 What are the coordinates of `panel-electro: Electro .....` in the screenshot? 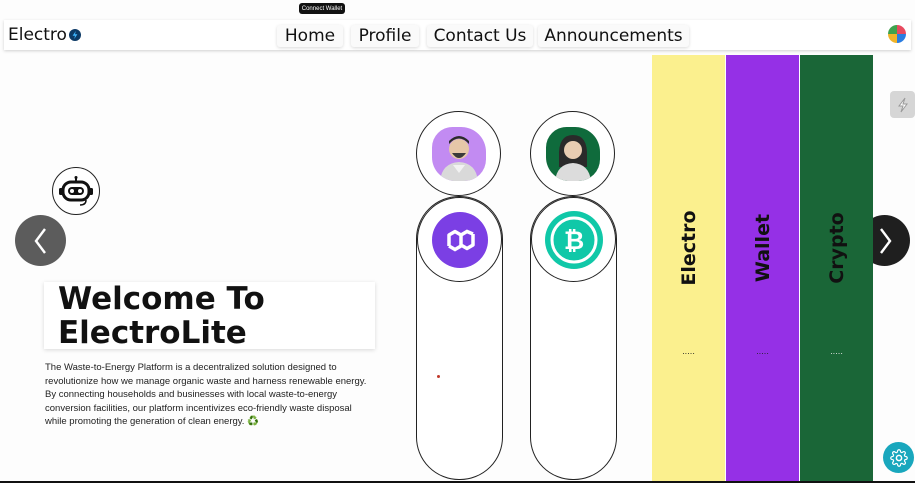 It's located at (688, 269).